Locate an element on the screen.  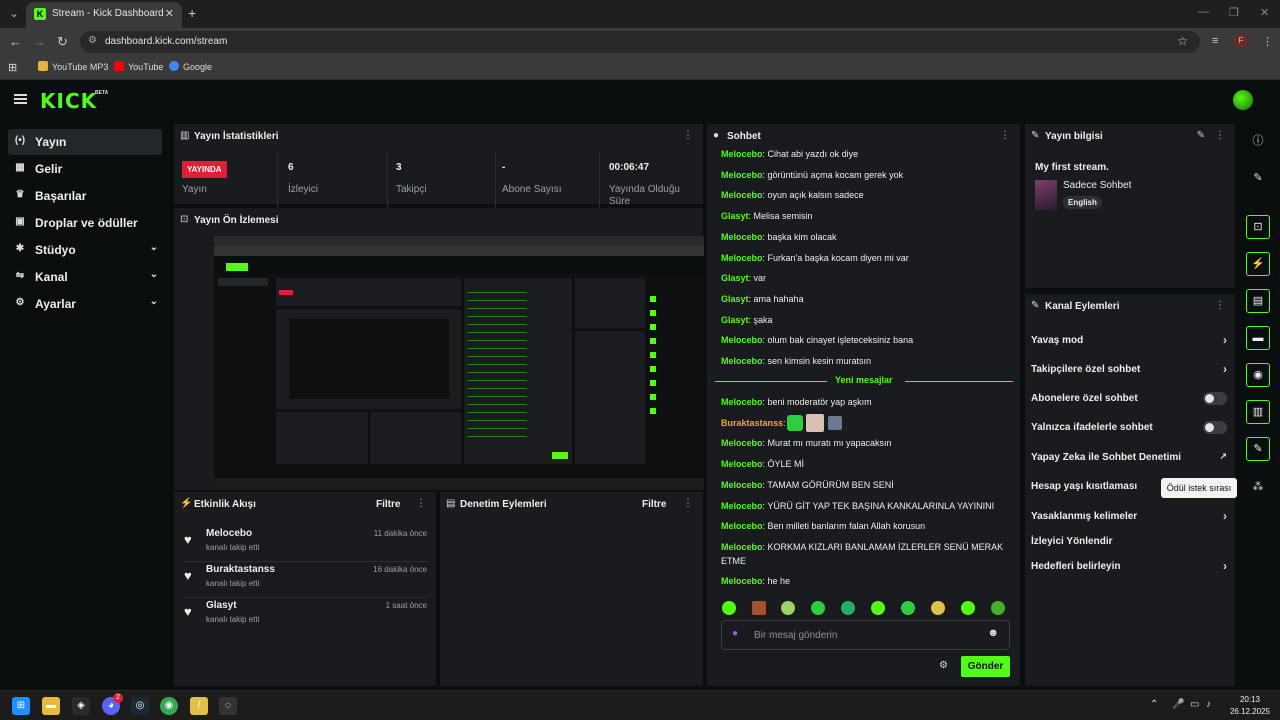
sidebar-item-basarilar: ♛ Başarılar is located at coordinates (85, 196).